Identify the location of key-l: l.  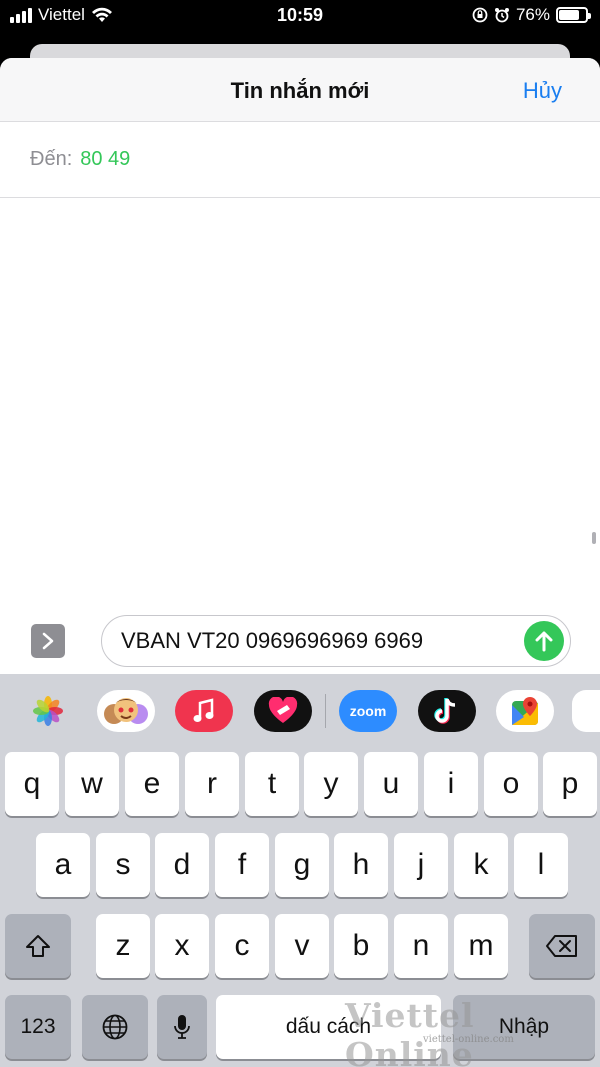
(541, 865).